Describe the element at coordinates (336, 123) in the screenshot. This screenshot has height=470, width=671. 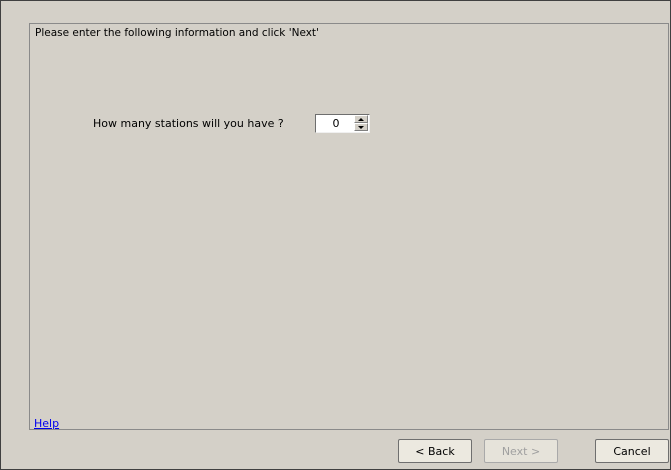
I see `stations-input` at that location.